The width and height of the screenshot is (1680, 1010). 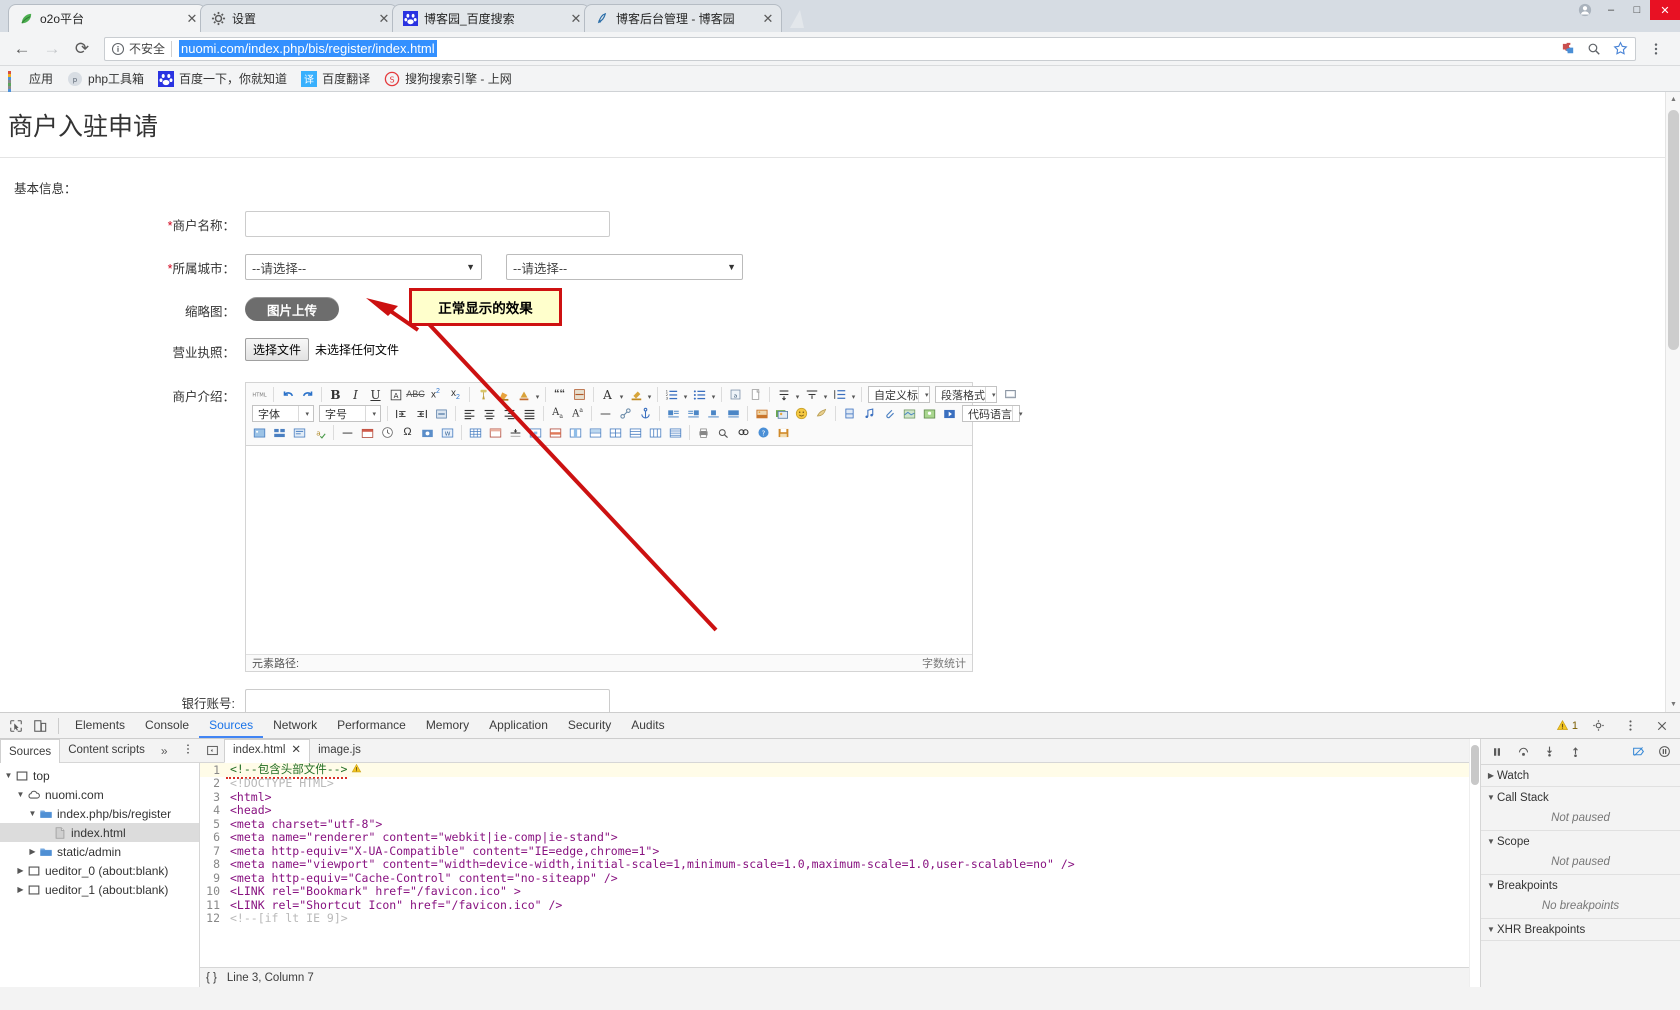 I want to click on puzzle-icon, so click(x=1568, y=49).